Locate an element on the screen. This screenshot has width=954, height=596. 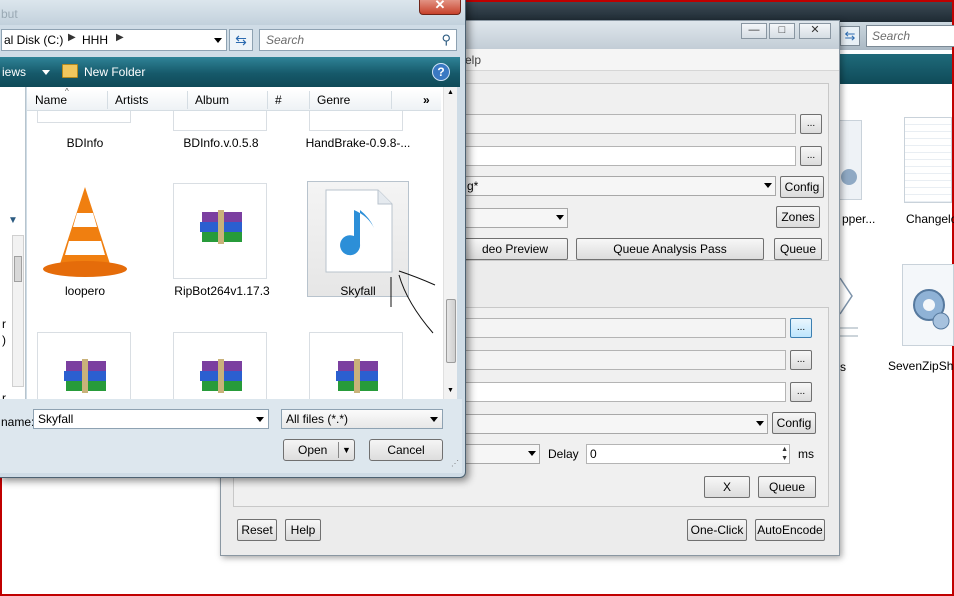
breadcrumb-folder: HHH is located at coordinates (95, 40).